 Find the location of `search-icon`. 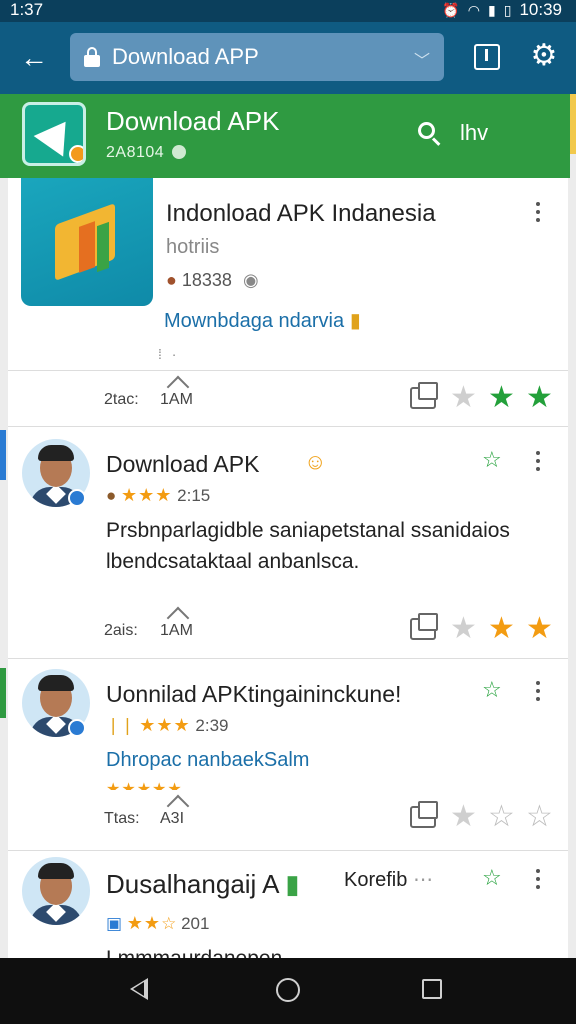

search-icon is located at coordinates (429, 134).